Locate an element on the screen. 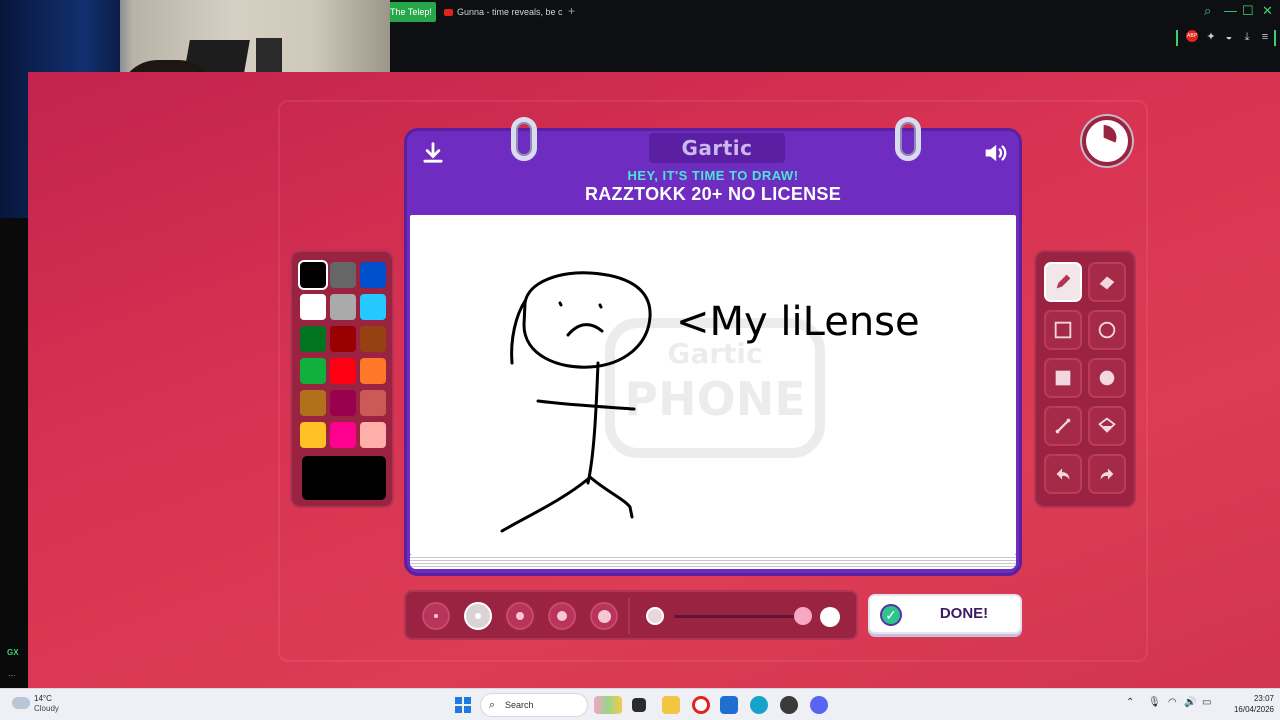  edge-icon is located at coordinates (759, 705).